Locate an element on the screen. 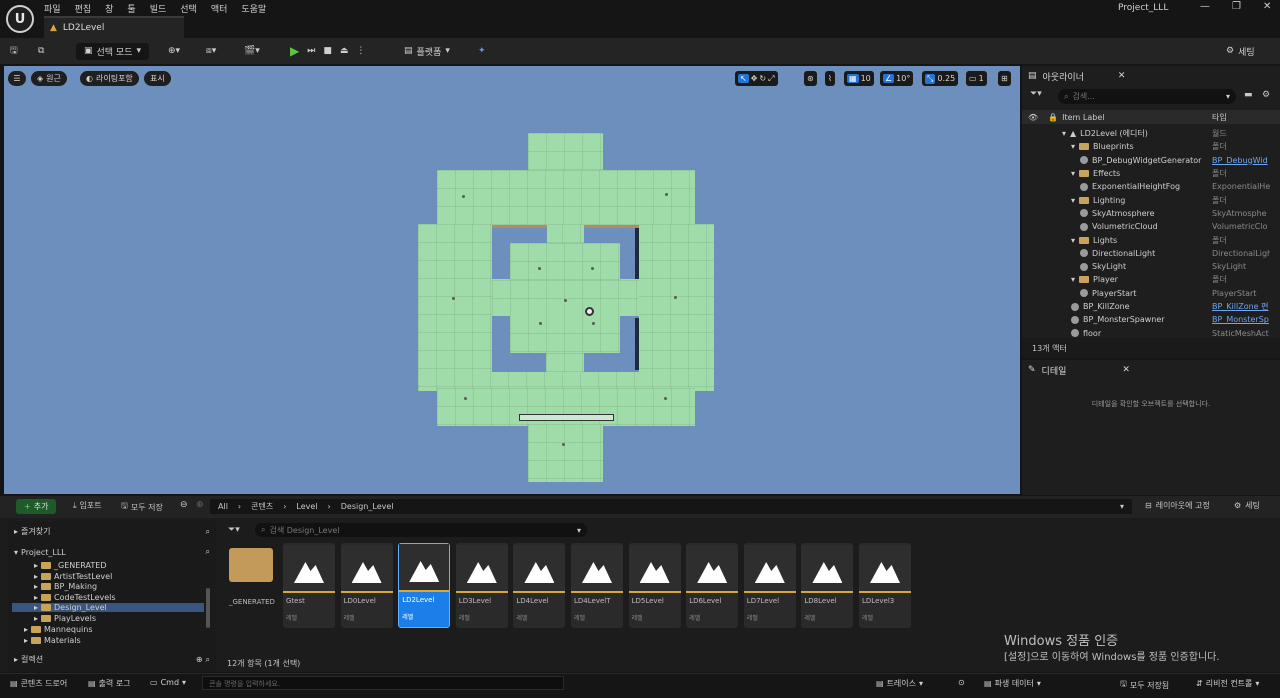 The image size is (1280, 698). outliner-row: SkyAtmosphere SkyAtmosphe is located at coordinates (1151, 213).